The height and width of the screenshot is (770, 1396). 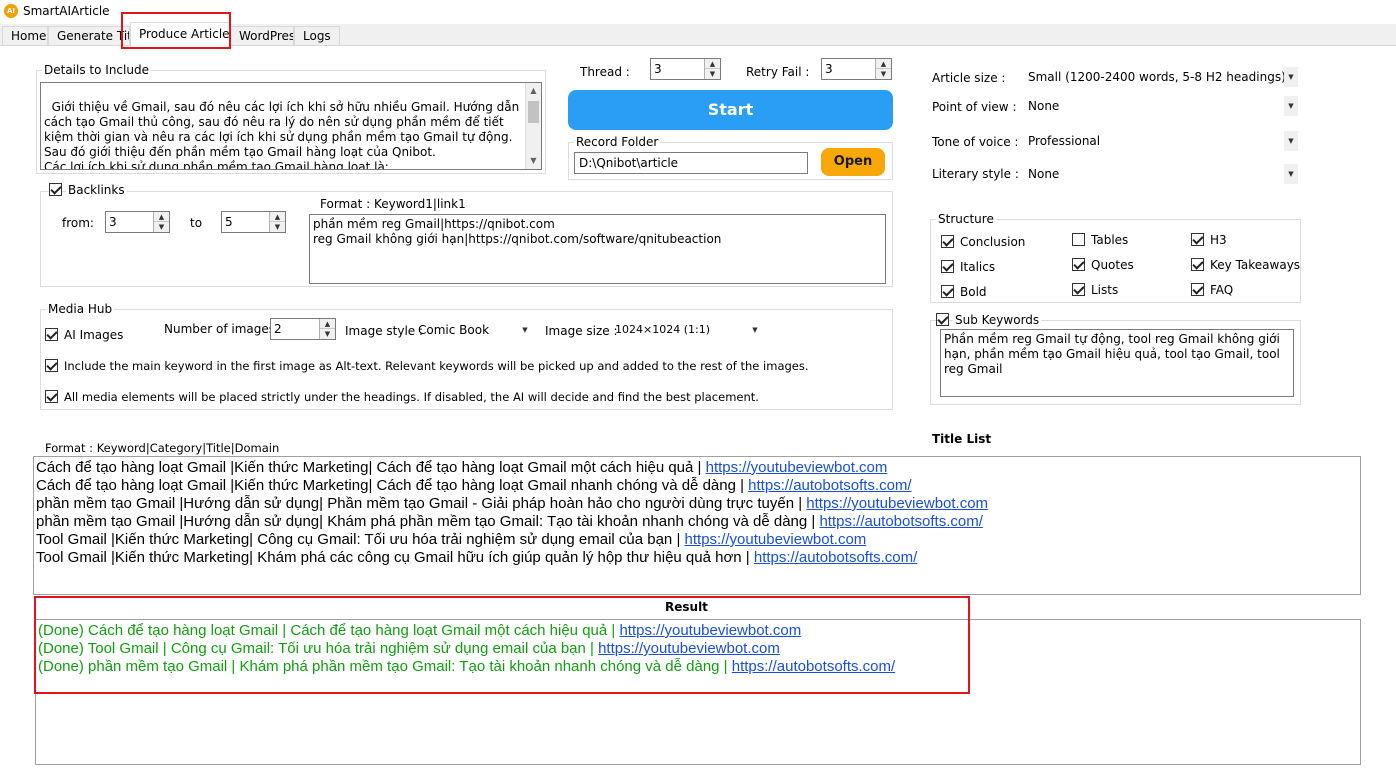 What do you see at coordinates (51, 365) in the screenshot?
I see `alt-text-checkbox` at bounding box center [51, 365].